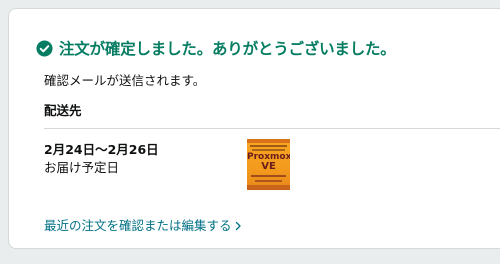  I want to click on product-thumbnail: Proxmox VE, so click(268, 164).